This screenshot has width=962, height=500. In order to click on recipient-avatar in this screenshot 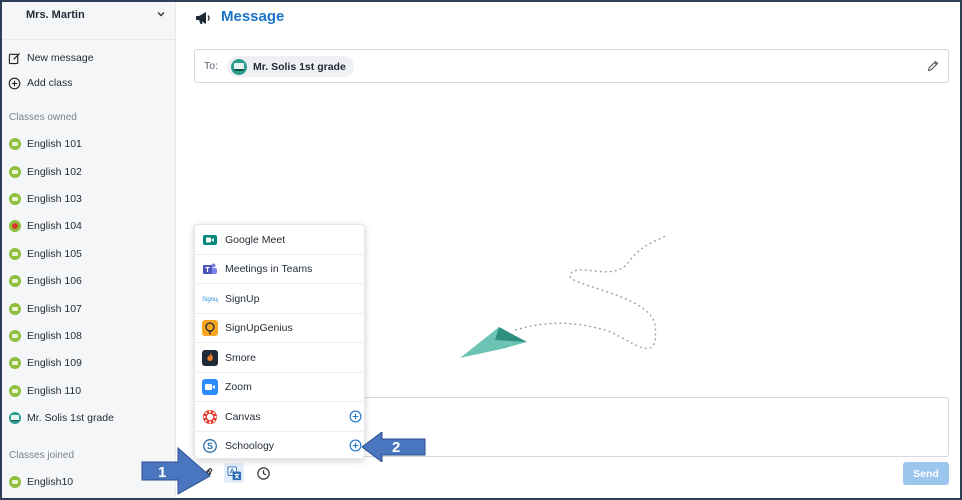, I will do `click(239, 66)`.